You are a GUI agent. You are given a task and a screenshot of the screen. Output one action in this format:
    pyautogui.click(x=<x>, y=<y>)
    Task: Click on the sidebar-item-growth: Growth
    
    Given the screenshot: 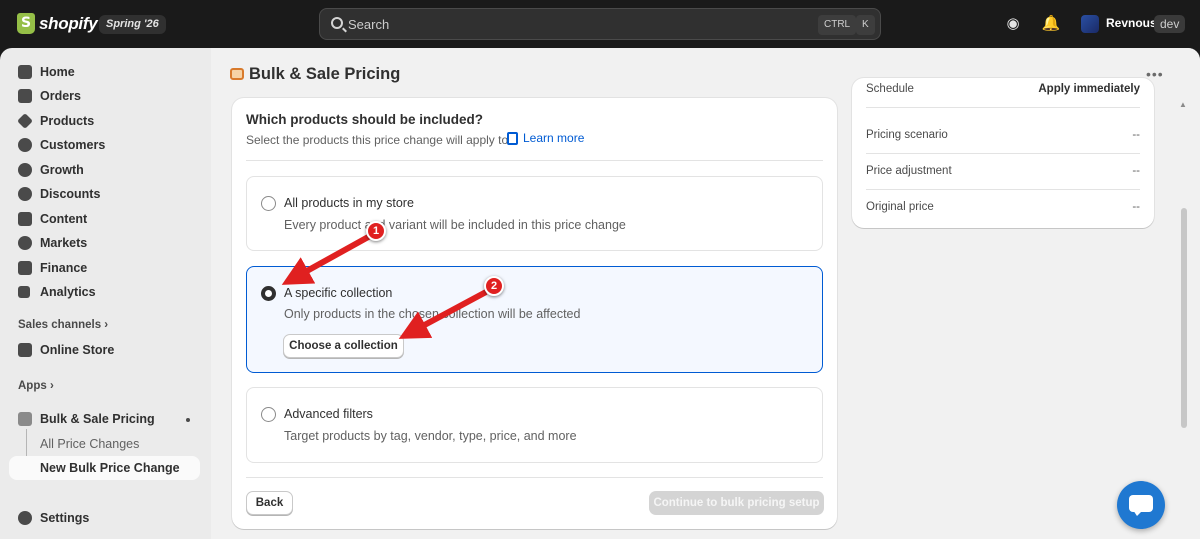 What is the action you would take?
    pyautogui.click(x=104, y=170)
    